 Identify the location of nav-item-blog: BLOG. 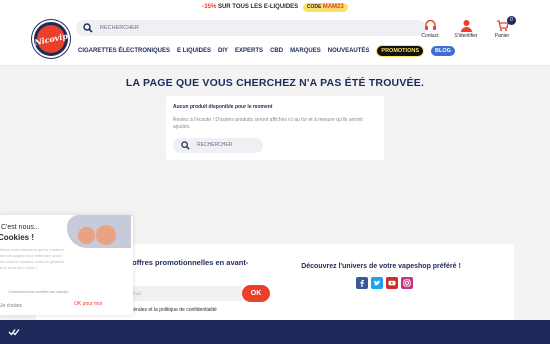
(443, 51).